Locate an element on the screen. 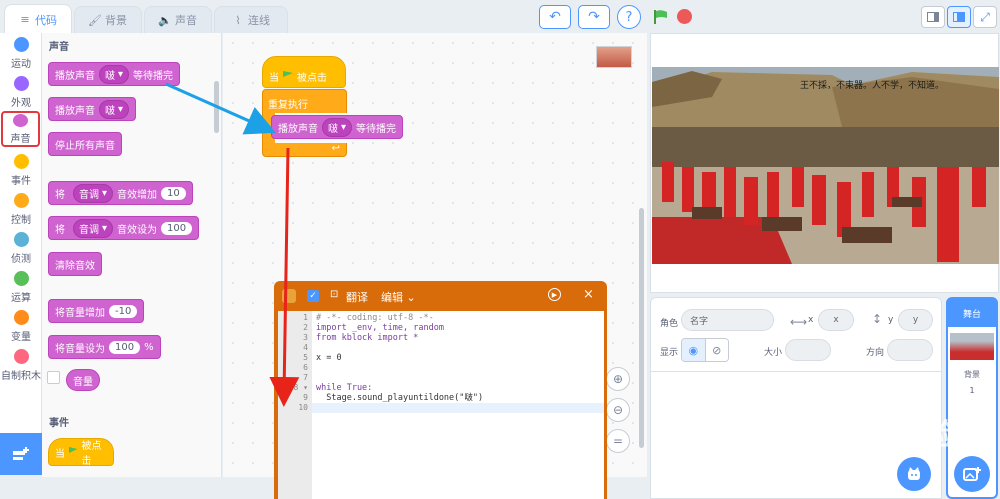 The height and width of the screenshot is (499, 1000). annotation-arrows is located at coordinates (232, 244).